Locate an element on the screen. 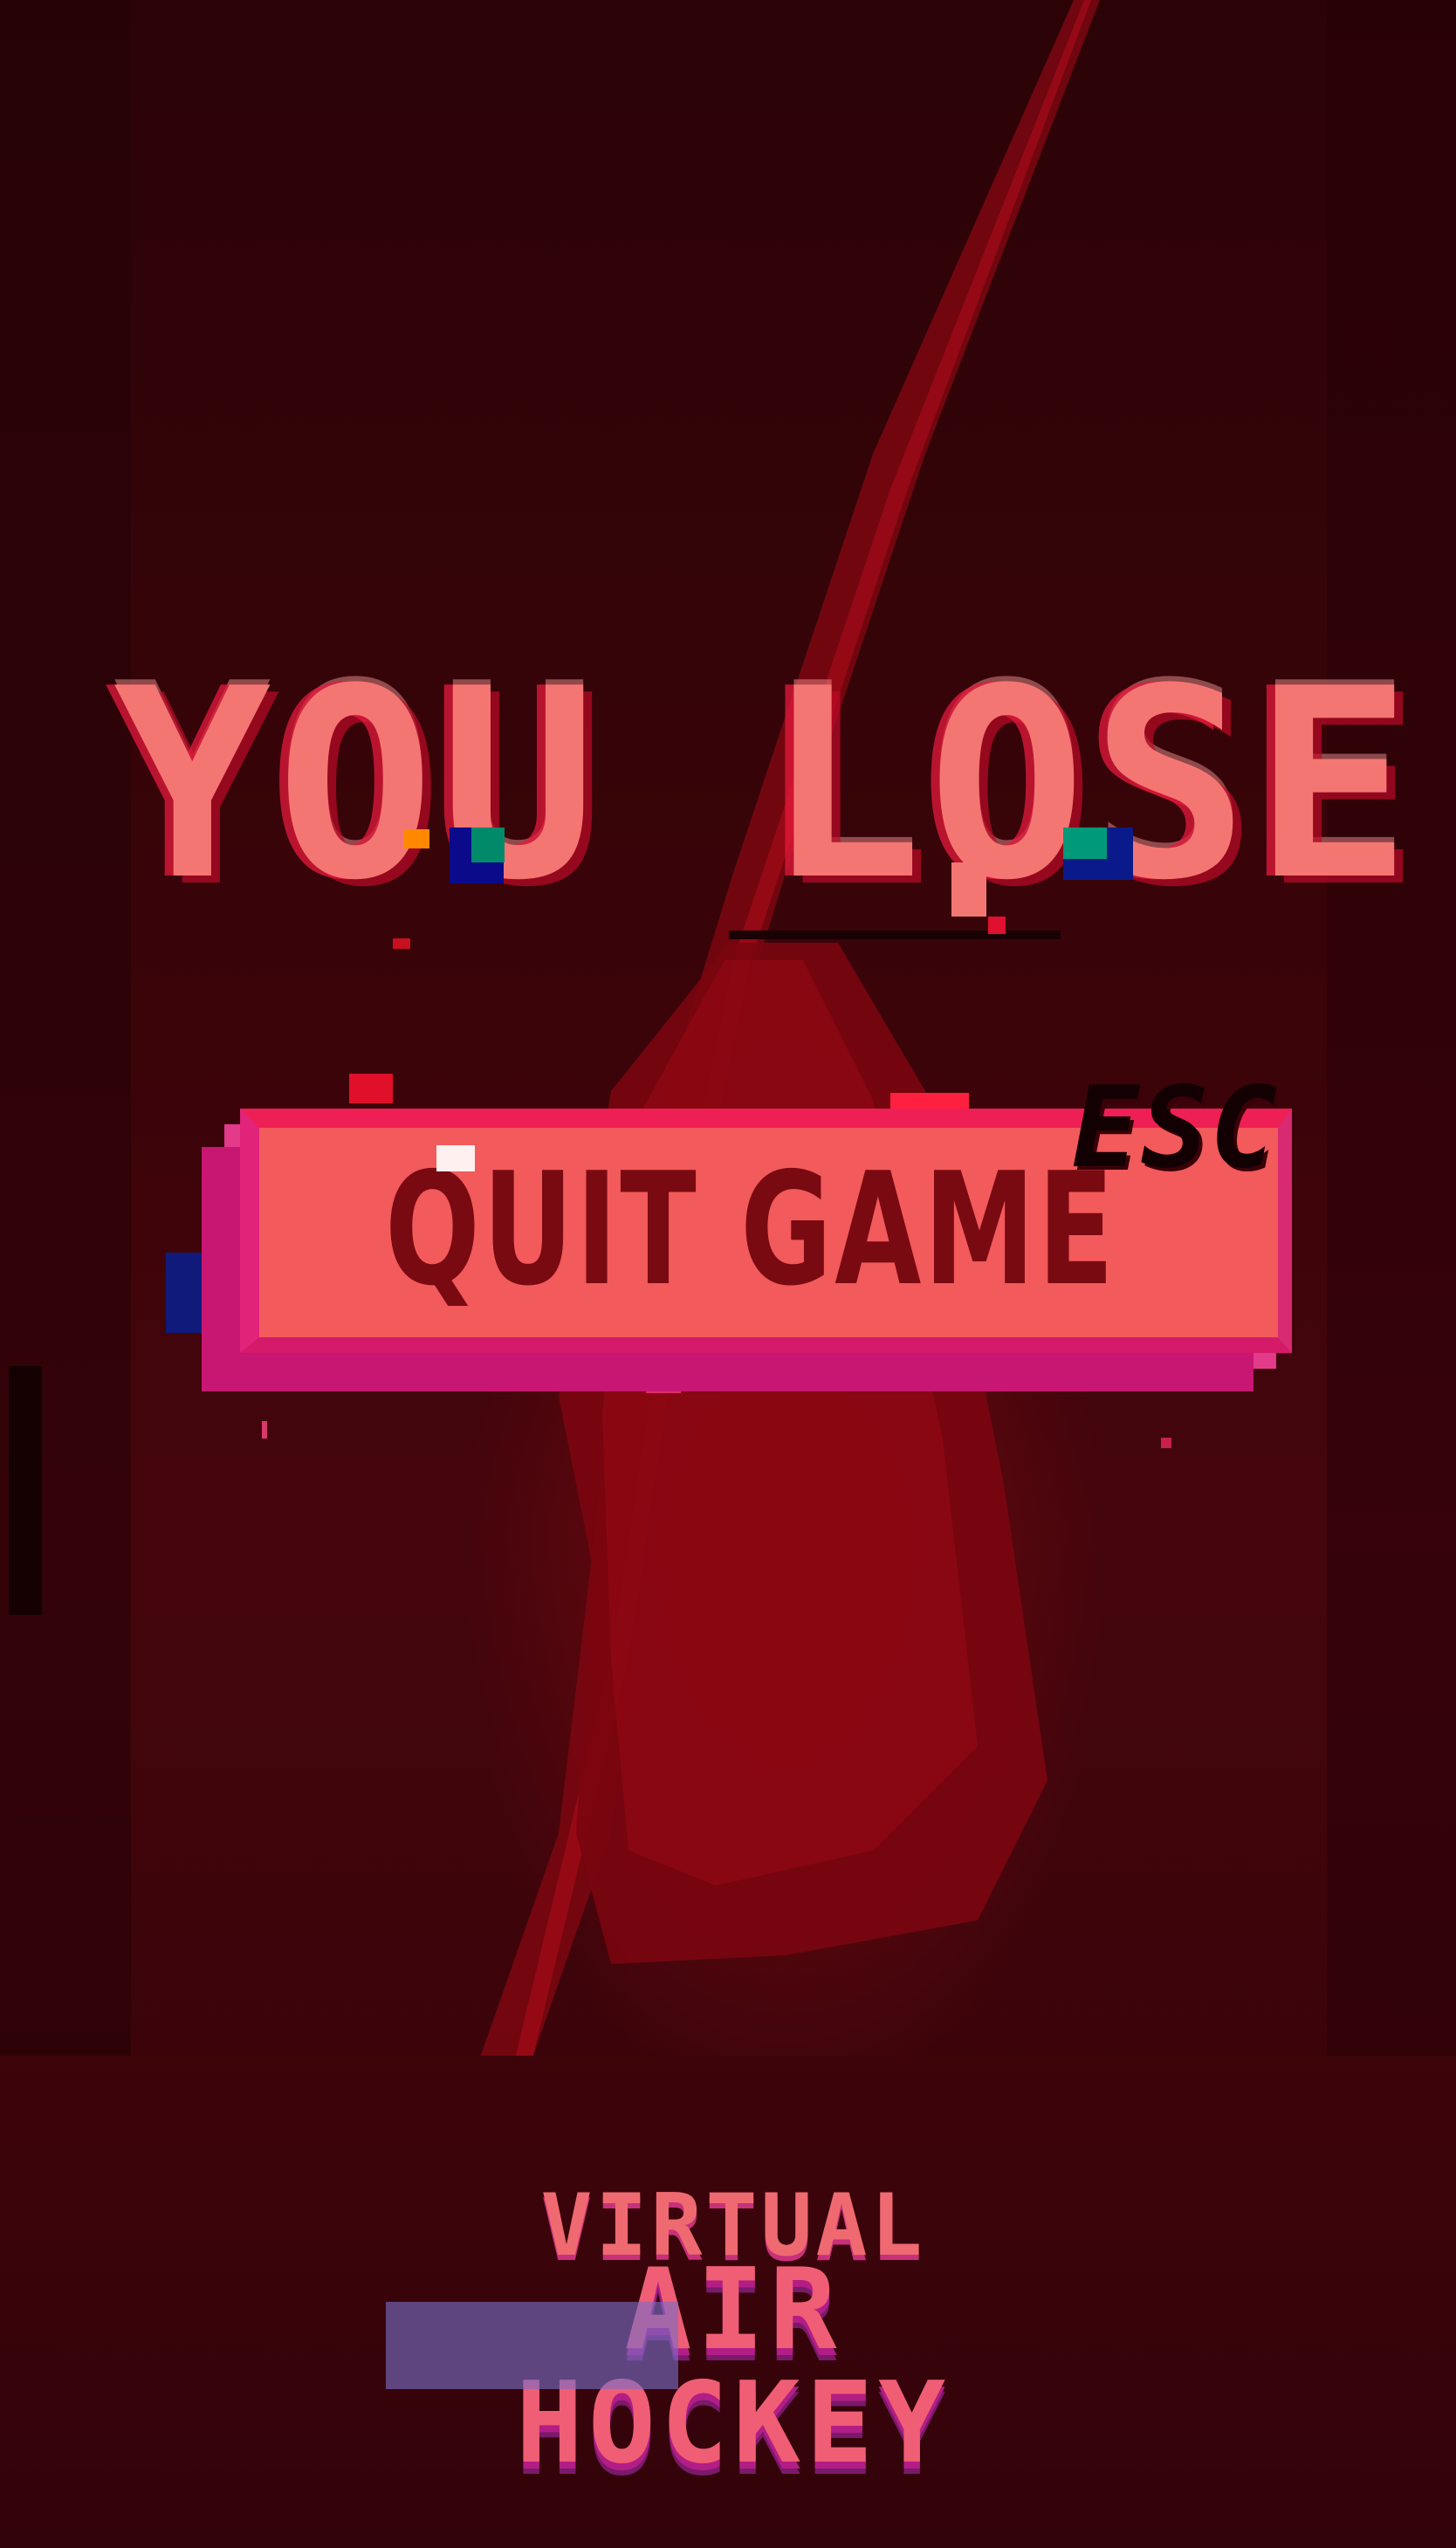  game-over-title: YOU LOSE is located at coordinates (765, 785).